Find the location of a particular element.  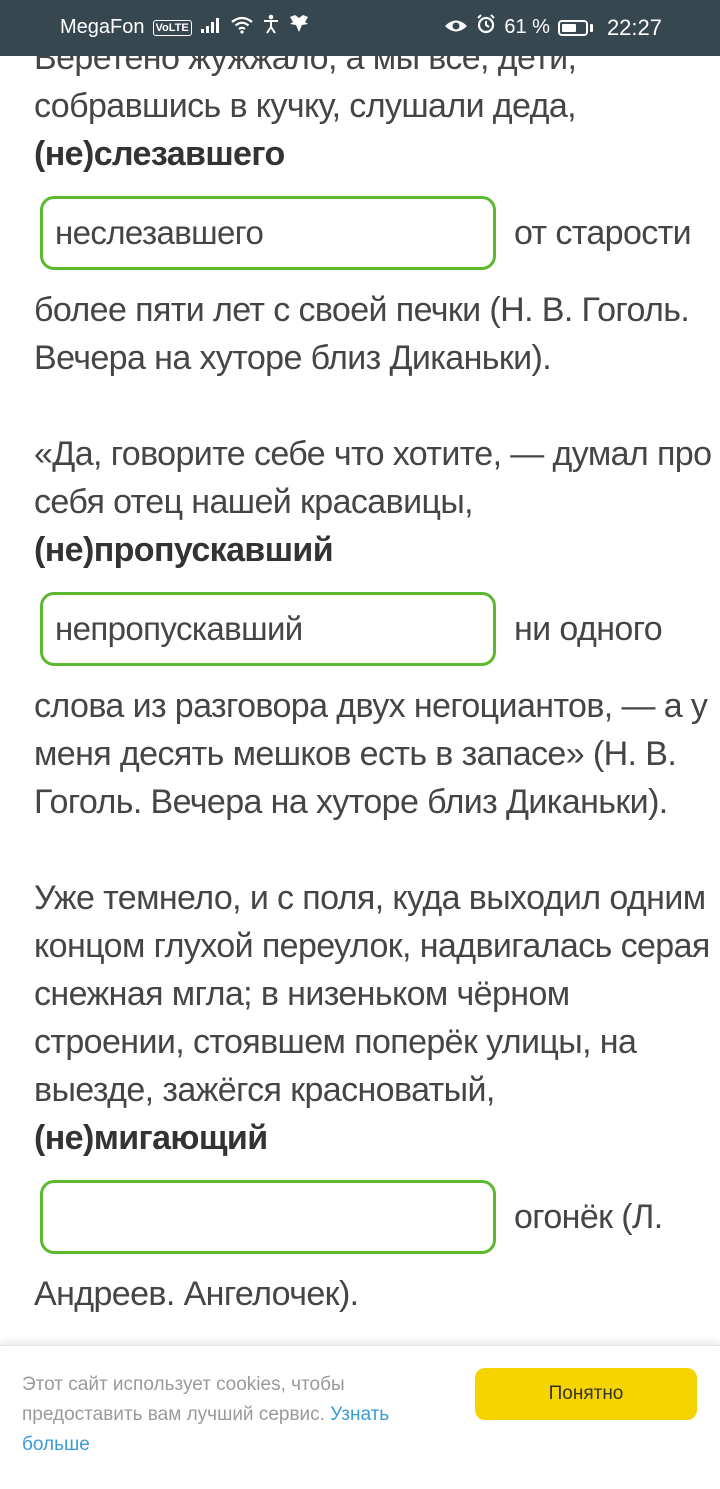

alarm-icon is located at coordinates (486, 27).